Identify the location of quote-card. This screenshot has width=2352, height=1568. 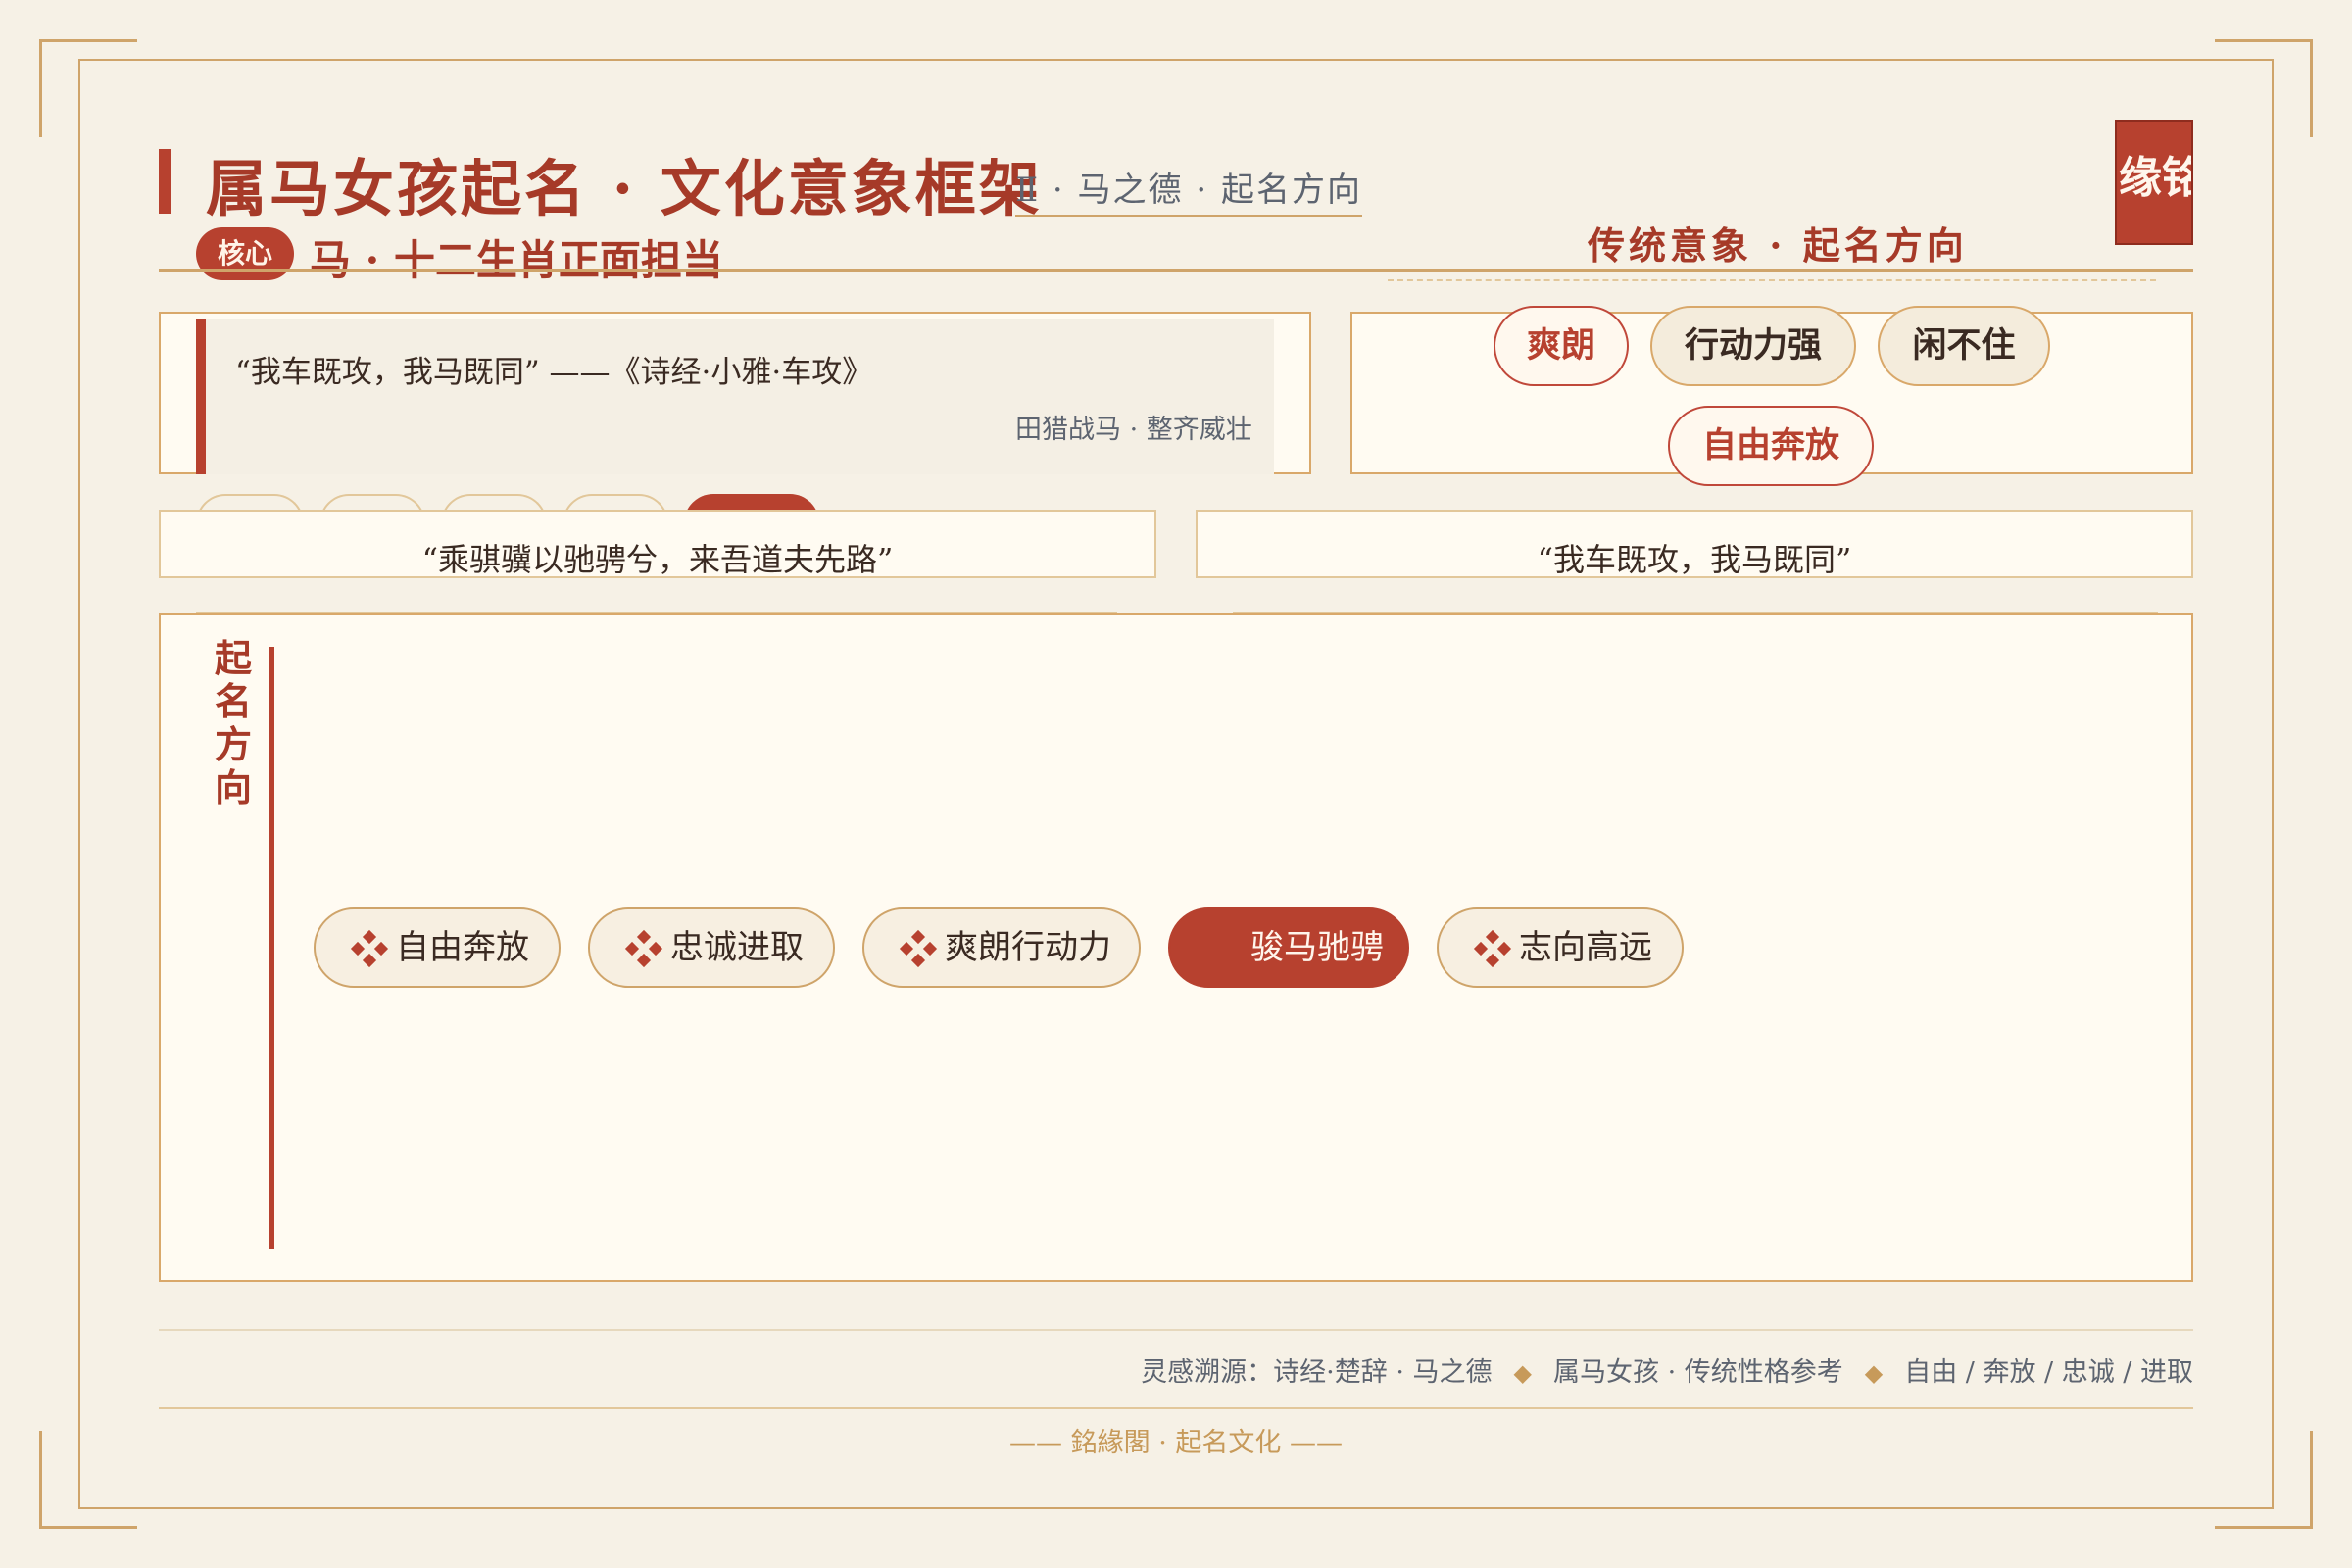
(735, 396).